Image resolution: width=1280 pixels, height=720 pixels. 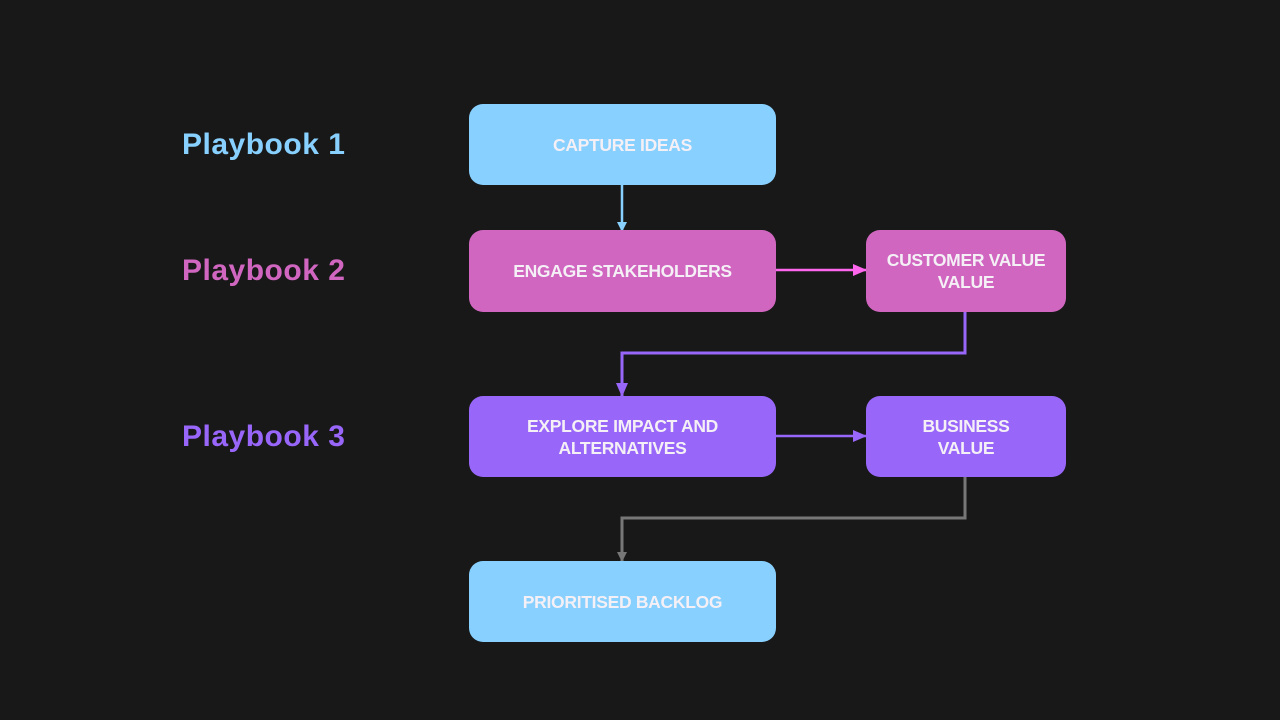 I want to click on node-engage-stakeholders: ENGAGE STAKEHOLDERS, so click(x=622, y=271).